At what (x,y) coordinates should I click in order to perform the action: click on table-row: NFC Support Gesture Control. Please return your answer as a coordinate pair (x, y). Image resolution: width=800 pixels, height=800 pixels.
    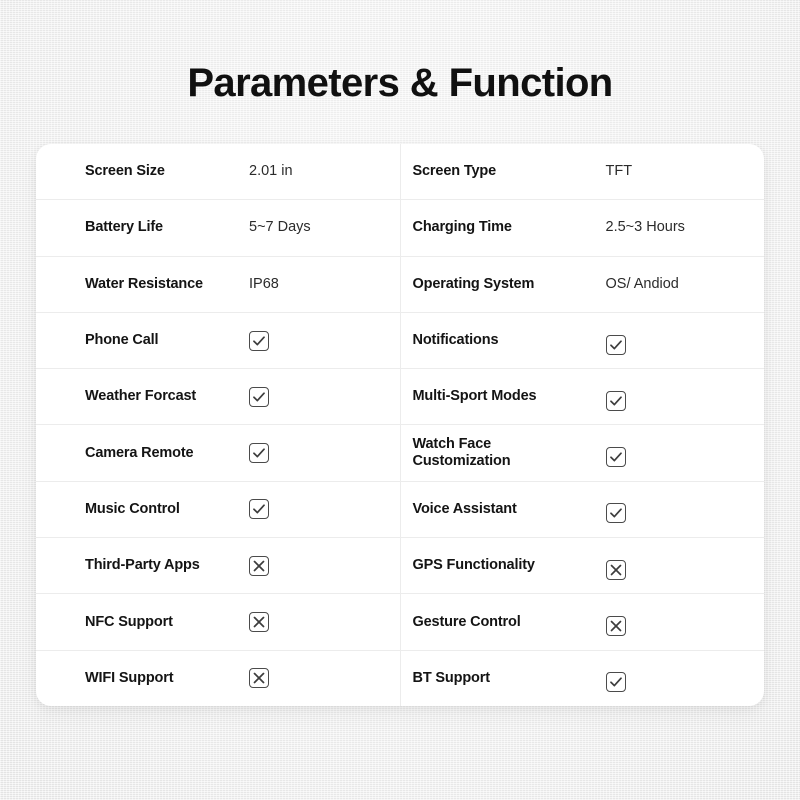
    Looking at the image, I should click on (400, 622).